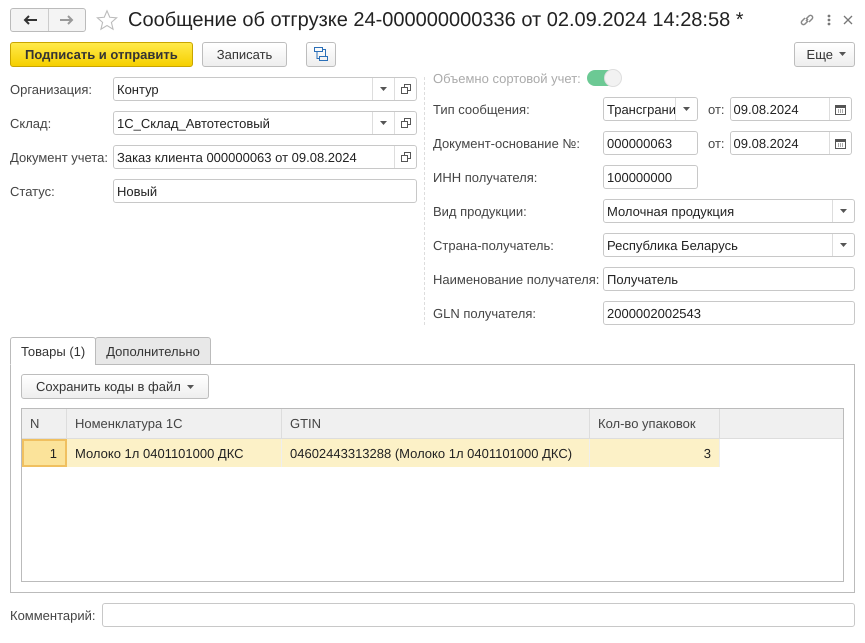 The height and width of the screenshot is (643, 865). What do you see at coordinates (650, 109) in the screenshot?
I see `select-field: Трансграни` at bounding box center [650, 109].